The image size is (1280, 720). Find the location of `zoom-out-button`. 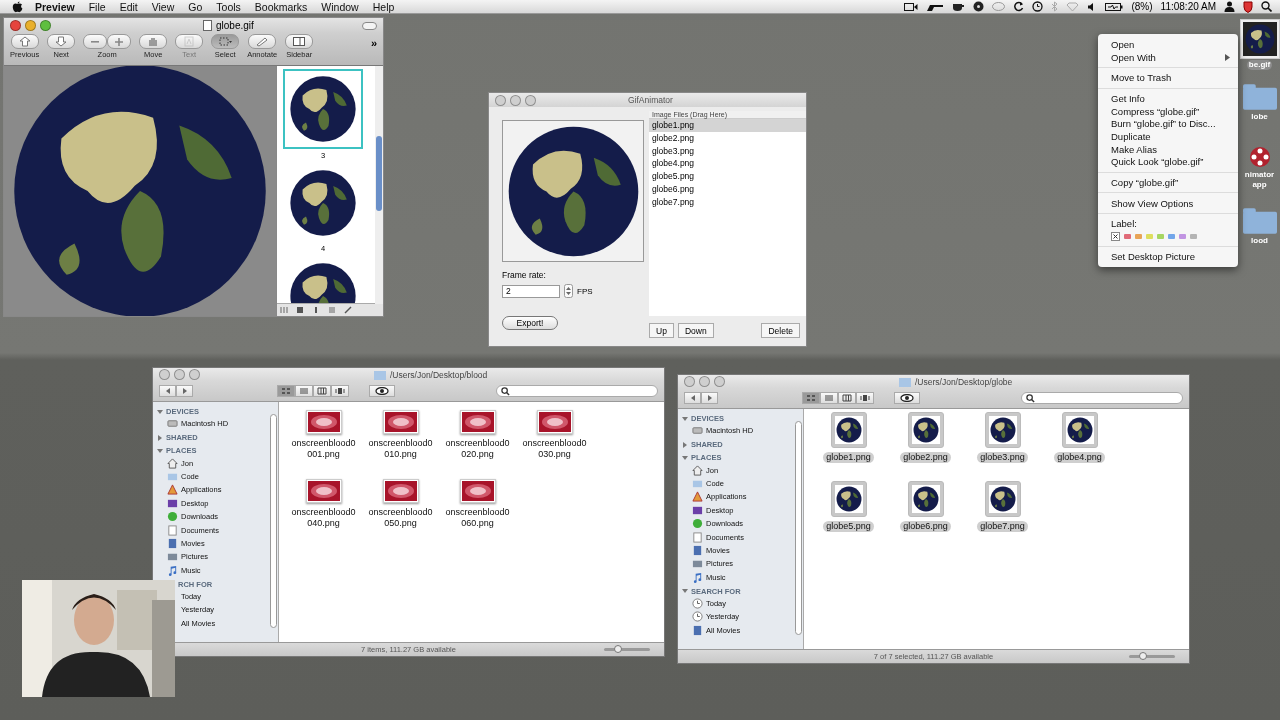

zoom-out-button is located at coordinates (95, 41).